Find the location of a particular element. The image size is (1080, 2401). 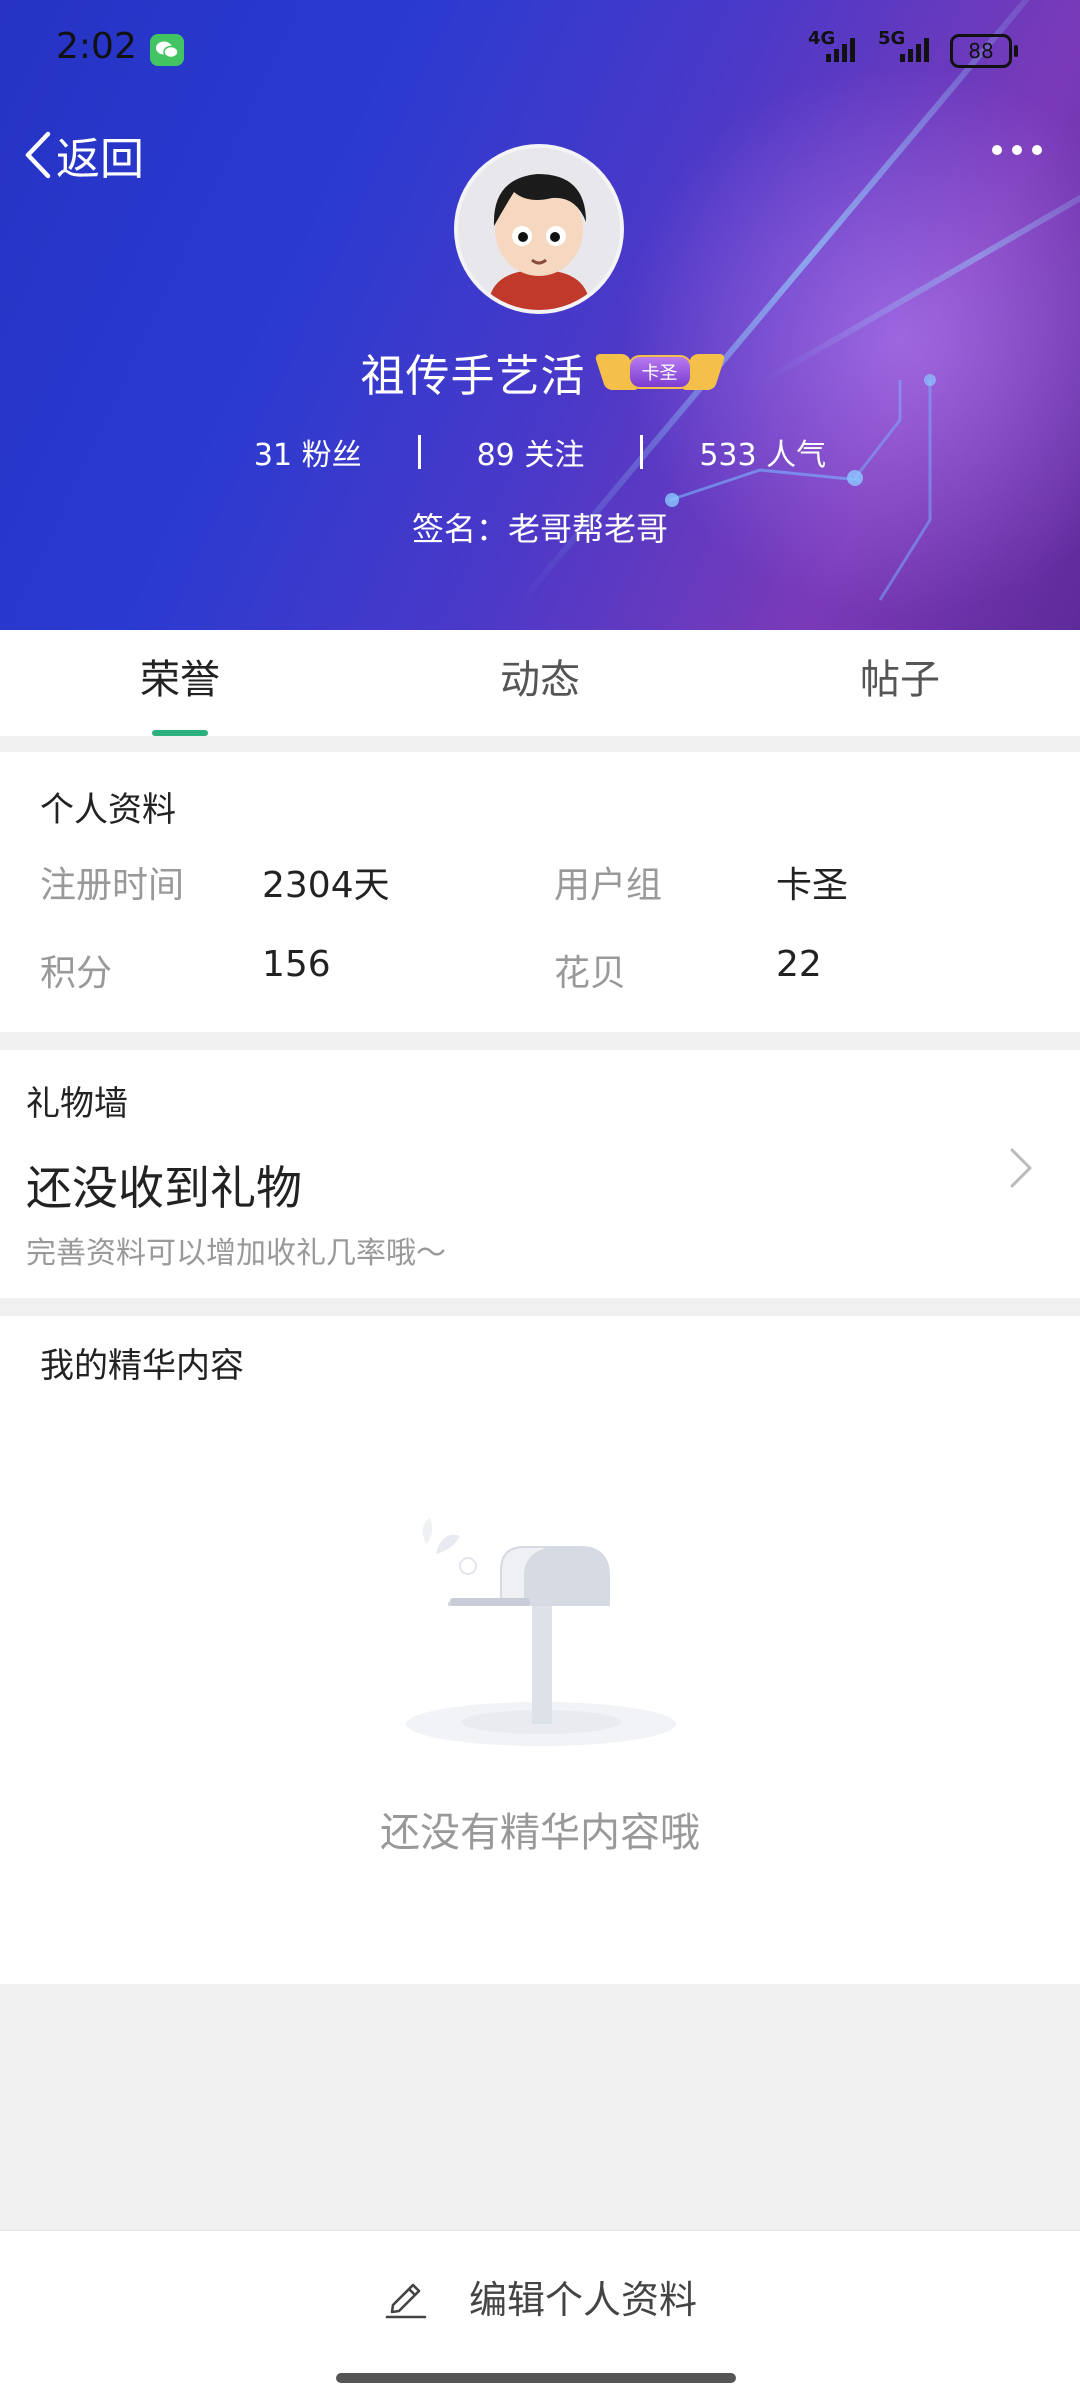

gift-wall-title: 礼物墙 is located at coordinates (77, 1100).